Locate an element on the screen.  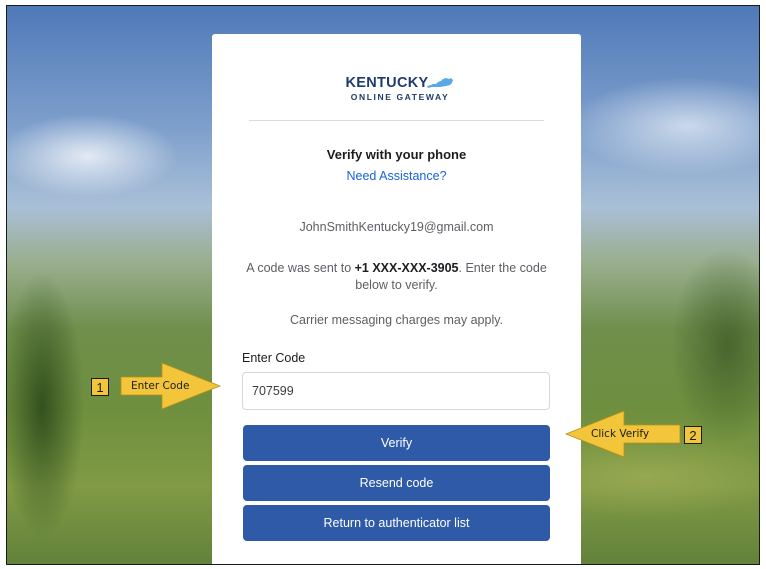
need-assistance-link: Need Assistance? is located at coordinates (396, 176).